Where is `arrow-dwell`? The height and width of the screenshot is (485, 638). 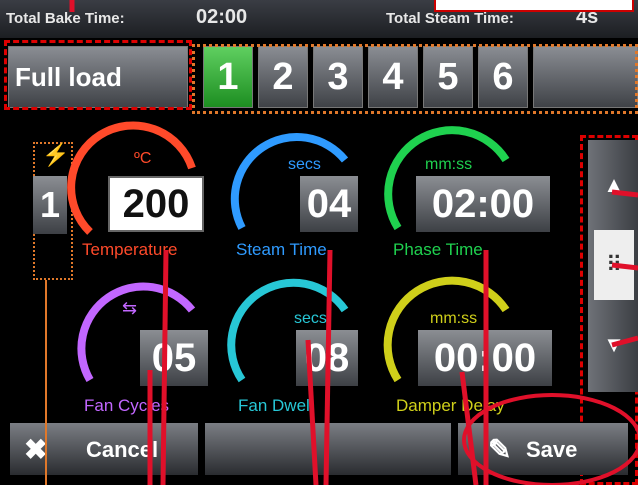
arrow-dwell is located at coordinates (312, 412).